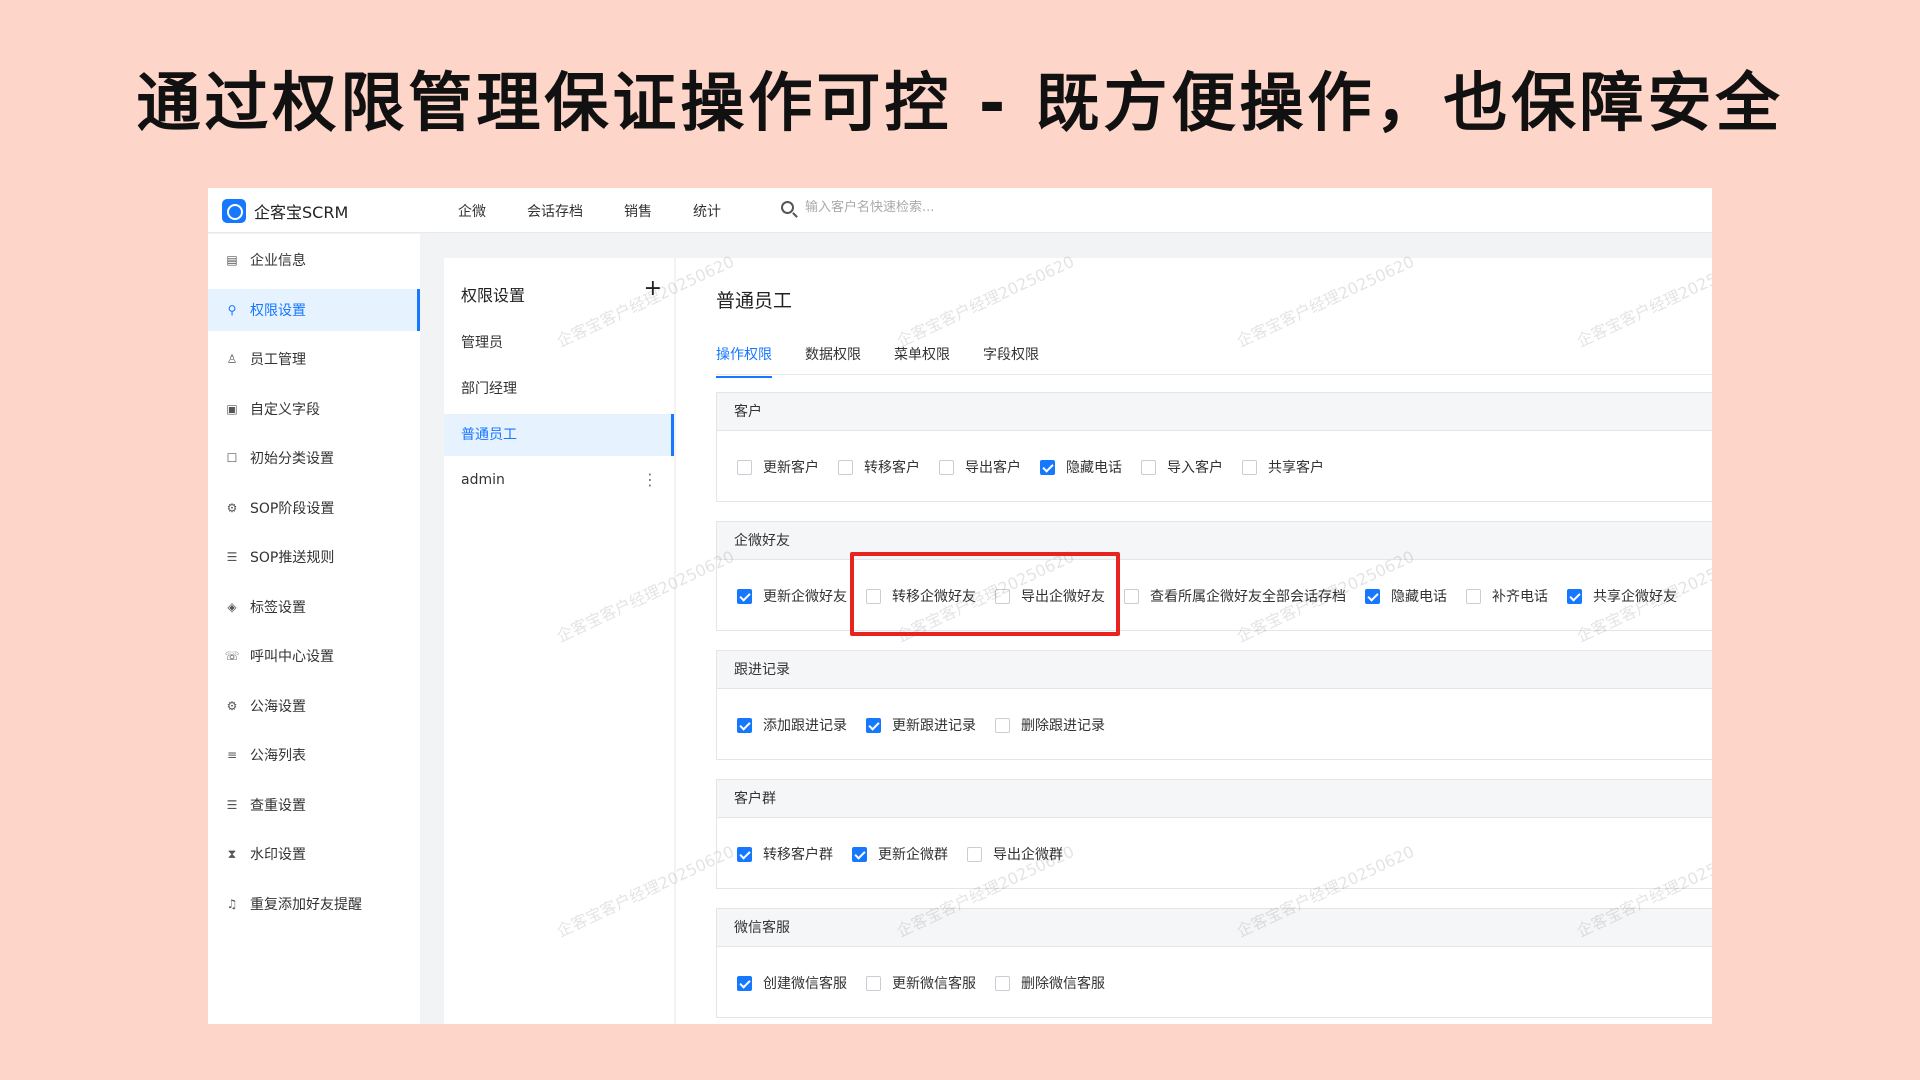 Image resolution: width=1920 pixels, height=1080 pixels. What do you see at coordinates (1050, 983) in the screenshot?
I see `option-delete-wechat-service: 删除微信客服` at bounding box center [1050, 983].